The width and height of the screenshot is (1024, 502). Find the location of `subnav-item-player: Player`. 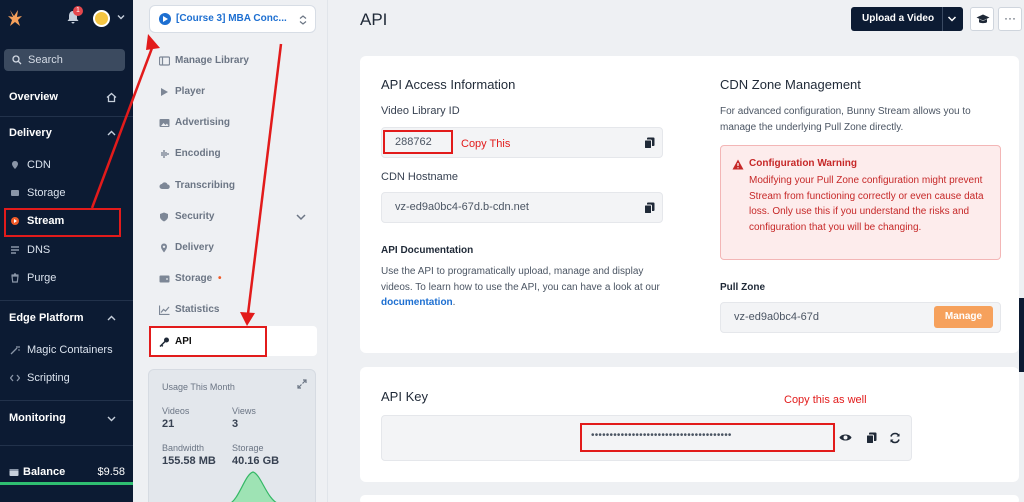

subnav-item-player: Player is located at coordinates (182, 92).